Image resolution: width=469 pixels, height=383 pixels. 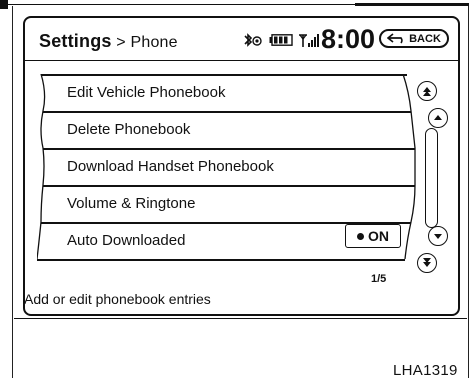 I want to click on page-indicator: 1/5, so click(x=379, y=279).